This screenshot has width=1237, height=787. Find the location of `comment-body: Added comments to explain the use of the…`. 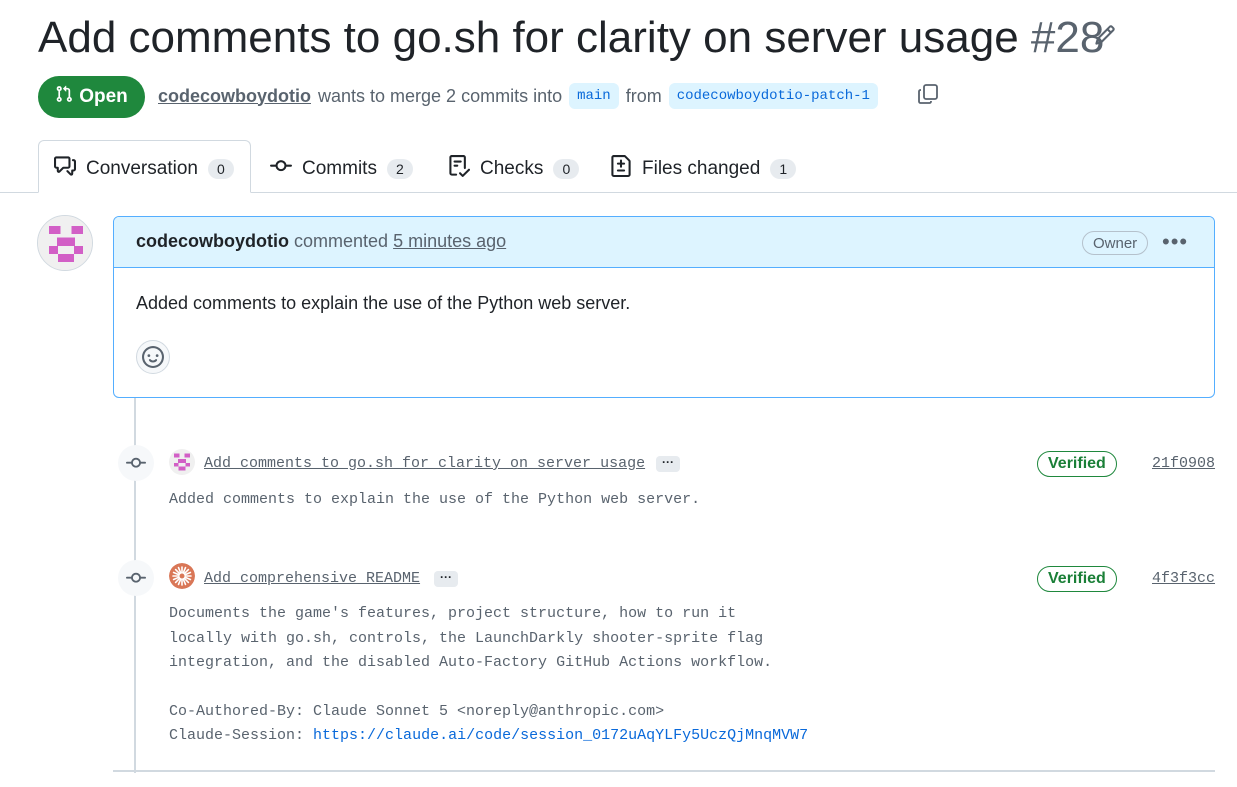

comment-body: Added comments to explain the use of the… is located at coordinates (383, 303).